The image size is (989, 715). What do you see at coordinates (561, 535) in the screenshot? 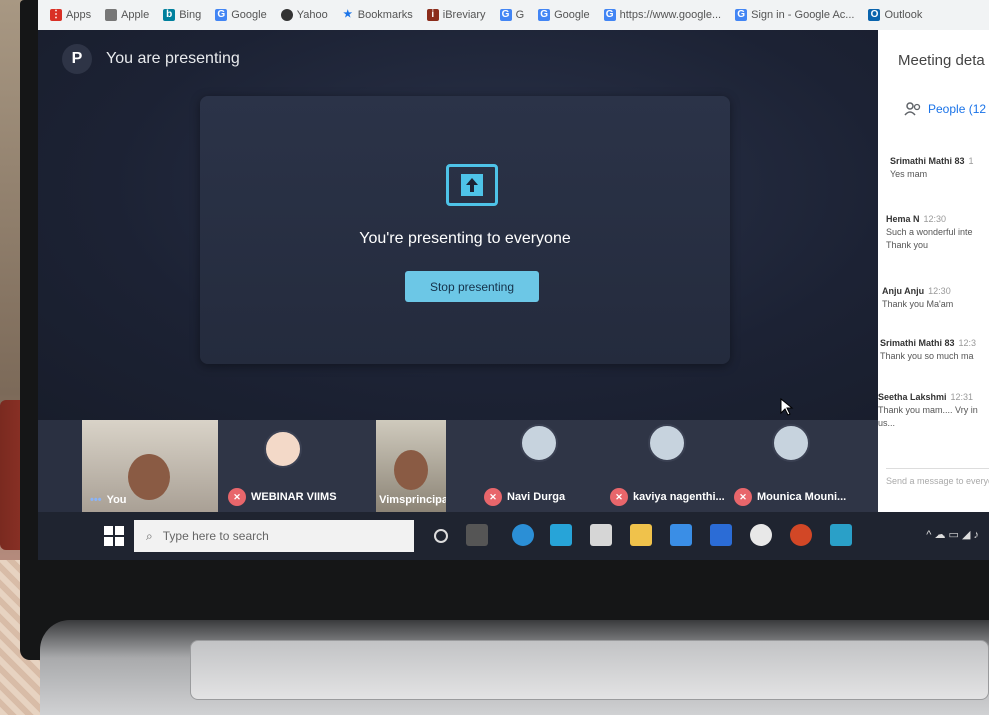
I see `launcher-icon` at bounding box center [561, 535].